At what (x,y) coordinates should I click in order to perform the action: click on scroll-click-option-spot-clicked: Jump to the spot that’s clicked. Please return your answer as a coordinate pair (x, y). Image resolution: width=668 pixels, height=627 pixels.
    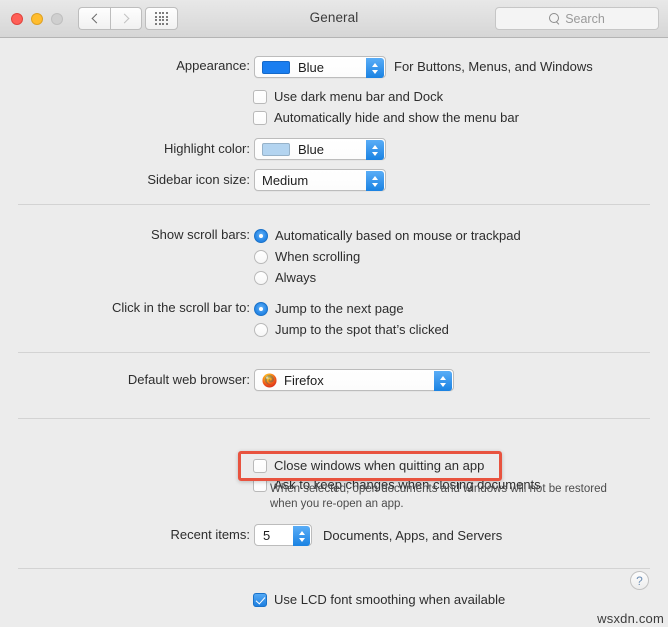
    Looking at the image, I should click on (351, 329).